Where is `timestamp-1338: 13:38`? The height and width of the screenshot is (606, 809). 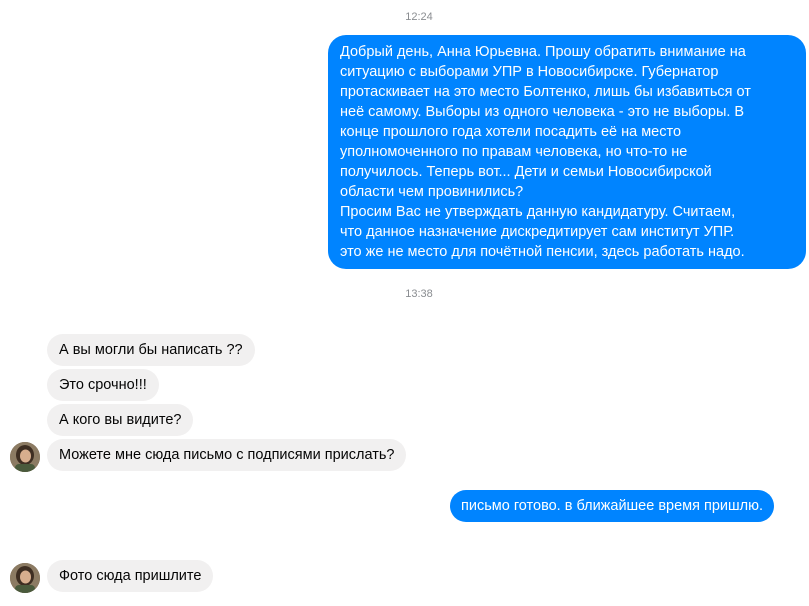 timestamp-1338: 13:38 is located at coordinates (419, 294).